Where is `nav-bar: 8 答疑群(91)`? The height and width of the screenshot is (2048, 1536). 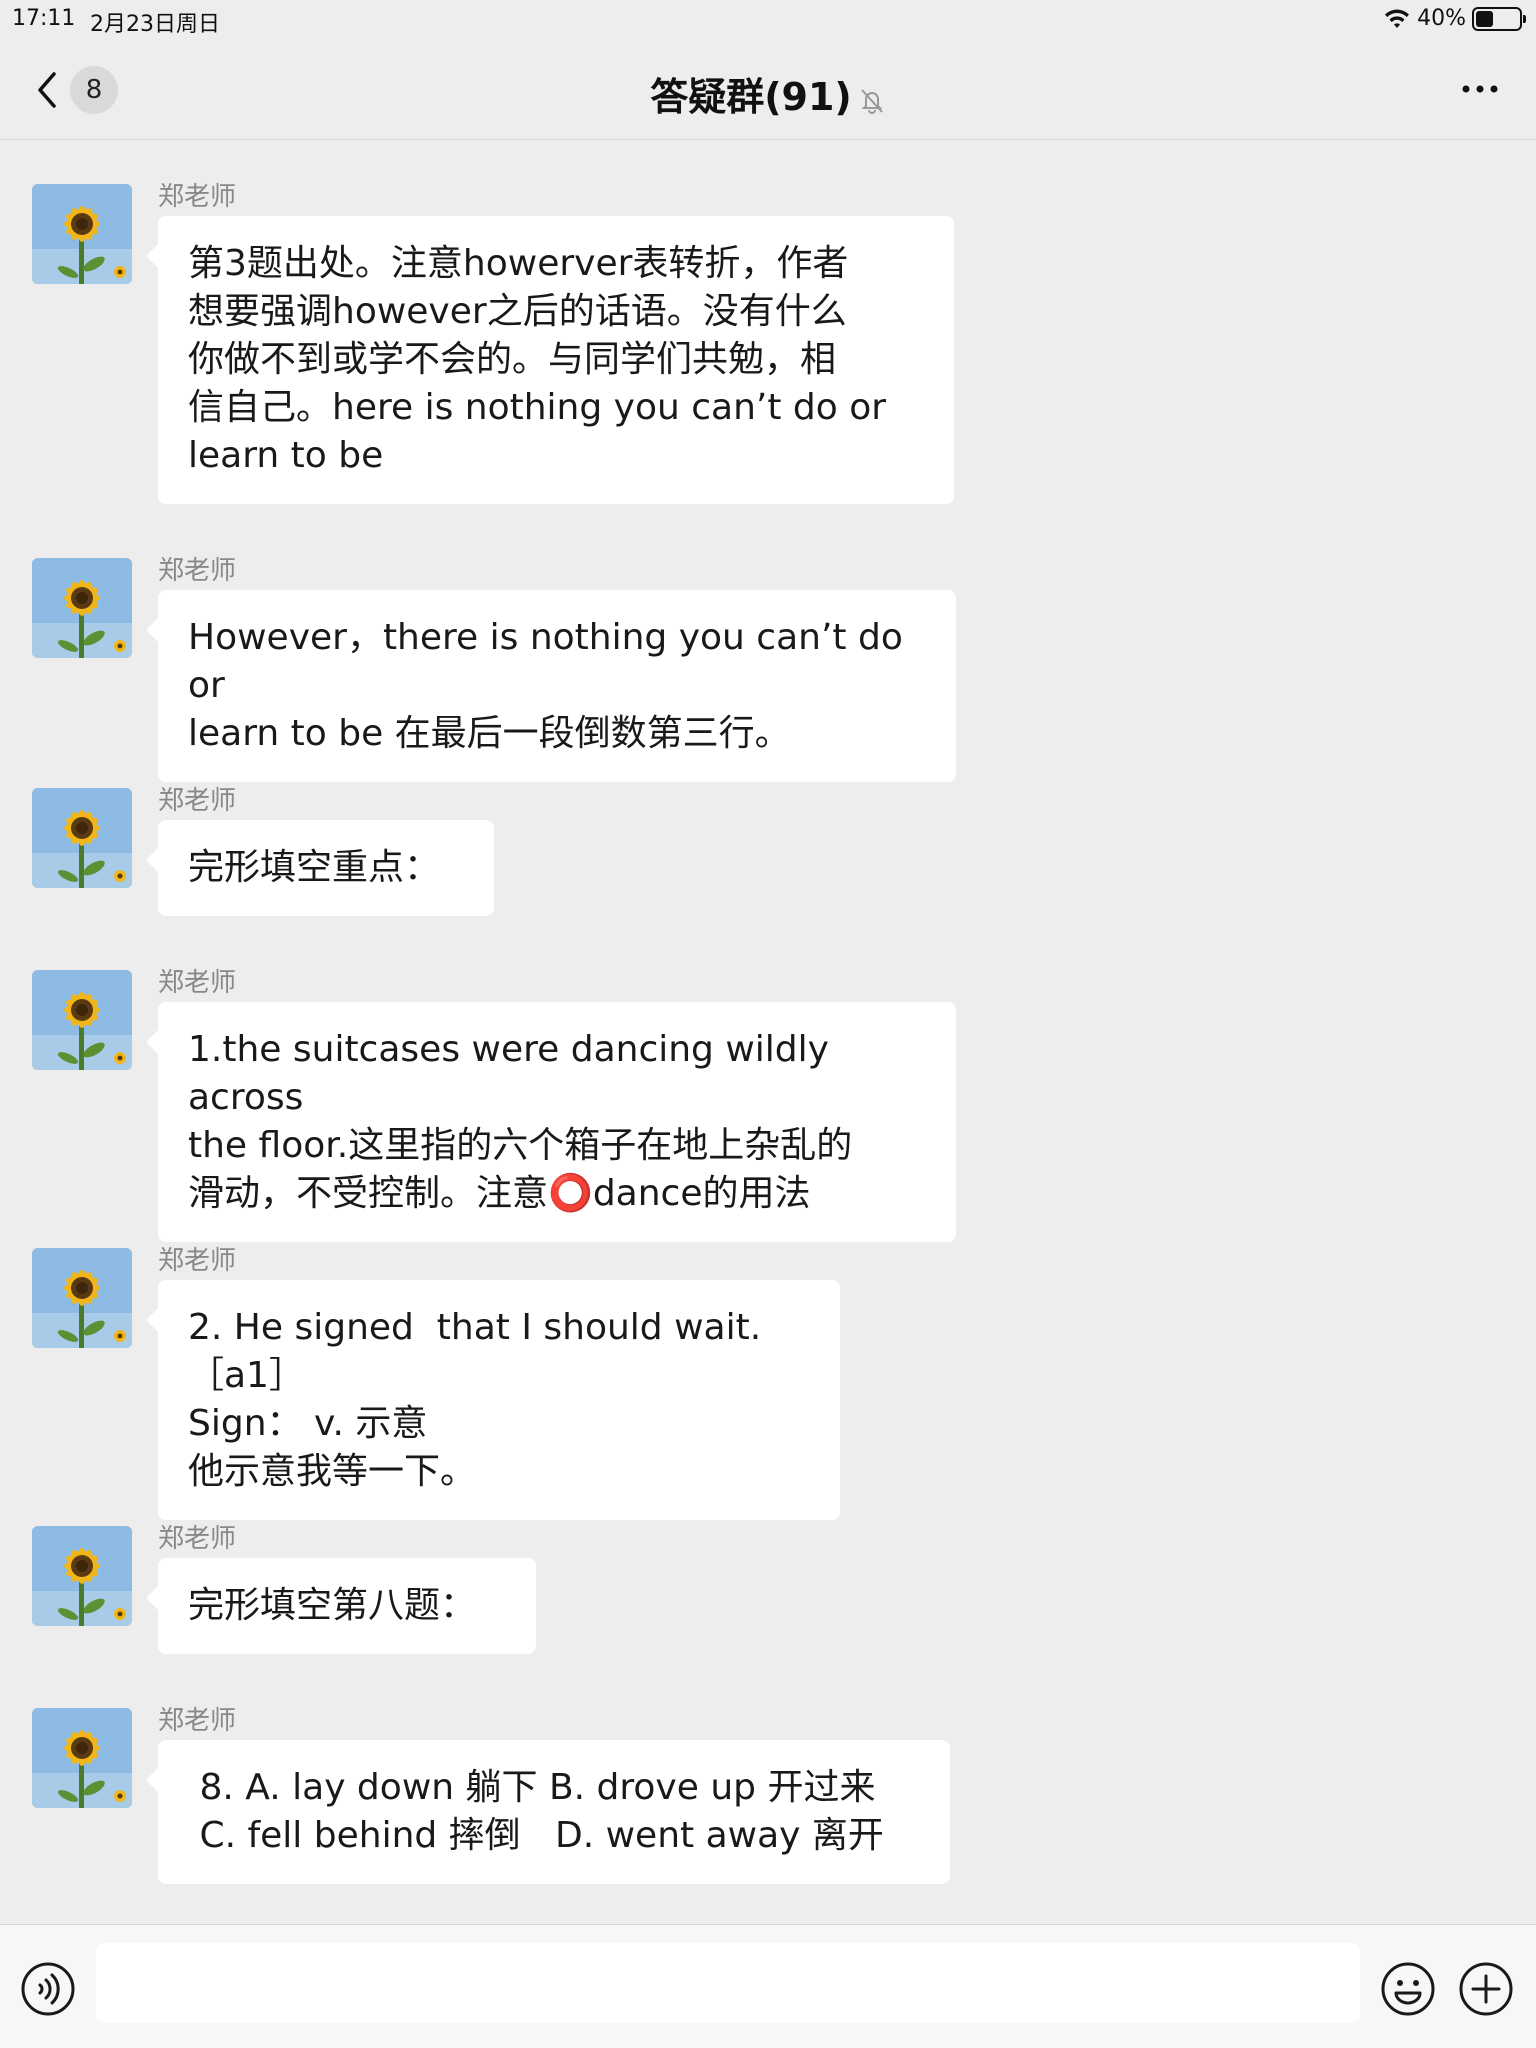
nav-bar: 8 答疑群(91) is located at coordinates (768, 90).